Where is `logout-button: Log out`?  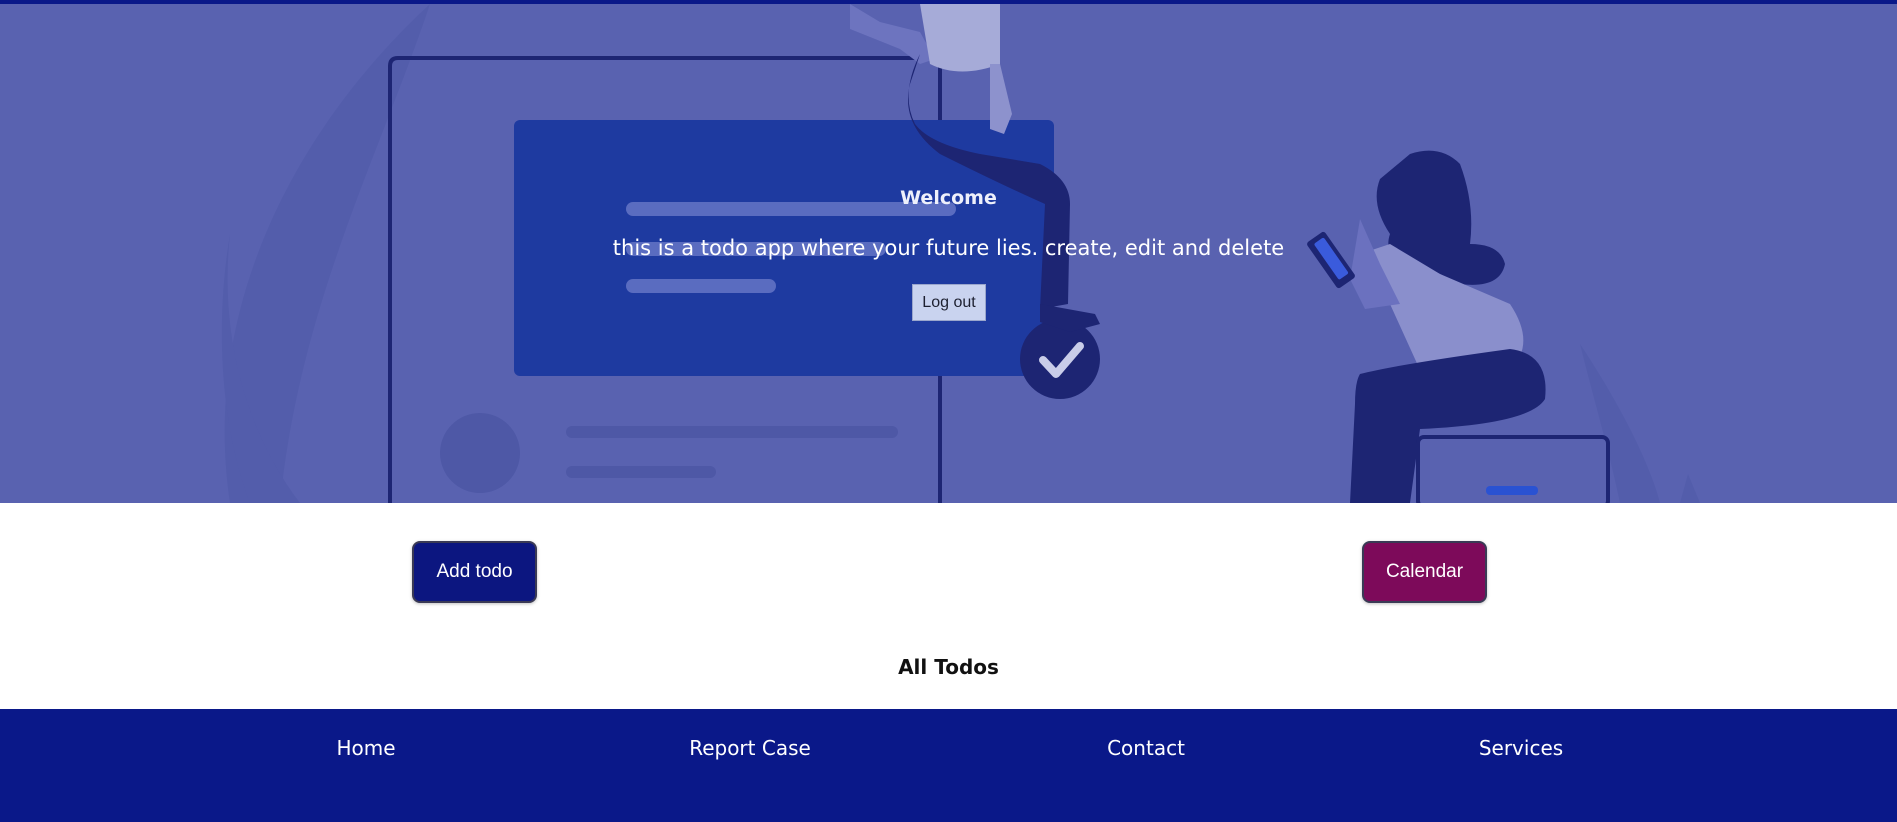
logout-button: Log out is located at coordinates (949, 302).